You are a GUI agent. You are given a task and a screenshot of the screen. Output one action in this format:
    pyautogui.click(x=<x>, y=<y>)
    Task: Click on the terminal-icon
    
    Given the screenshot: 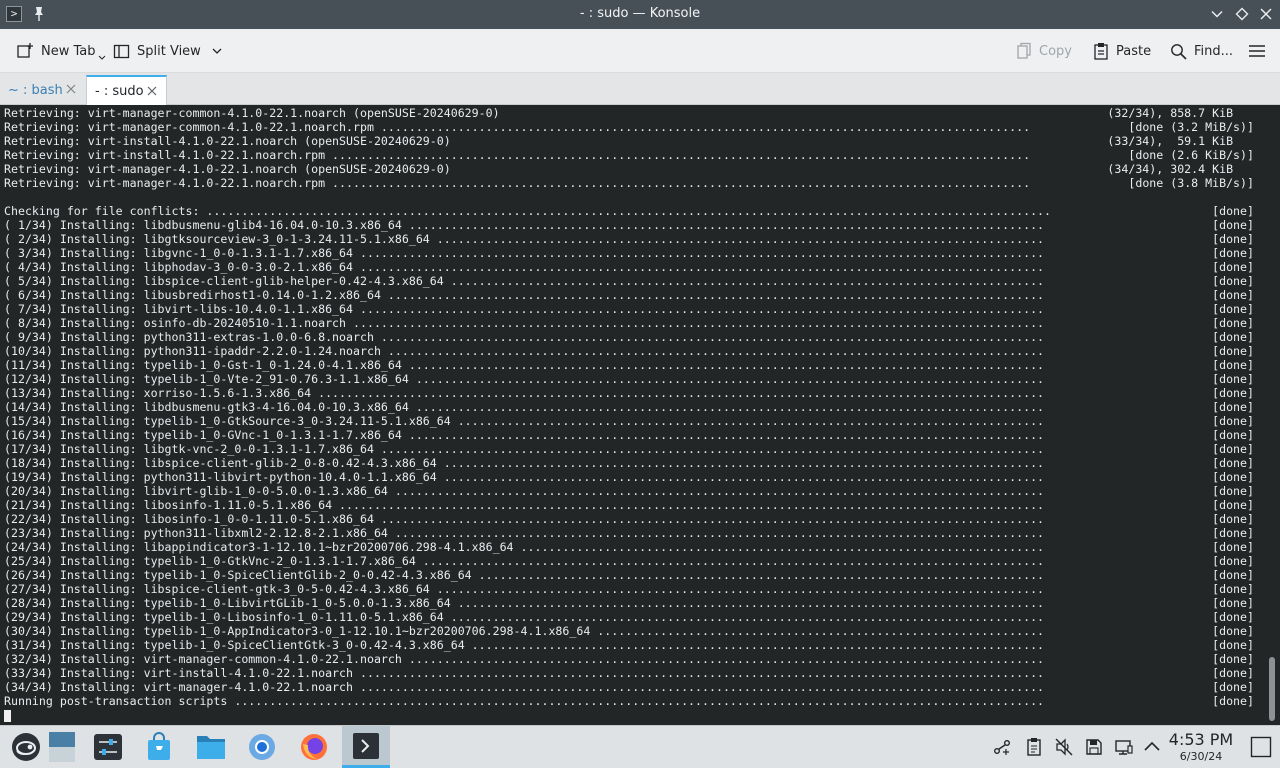 What is the action you would take?
    pyautogui.click(x=366, y=745)
    